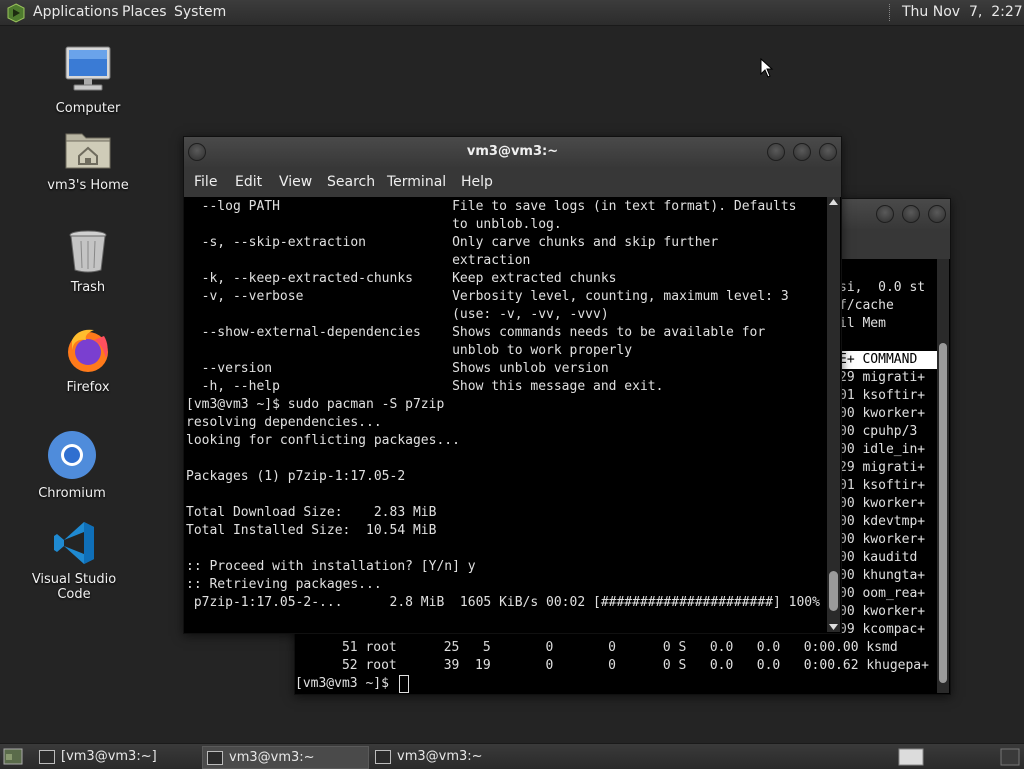 The image size is (1024, 769). I want to click on desktop-icon-home: vm3's Home, so click(88, 160).